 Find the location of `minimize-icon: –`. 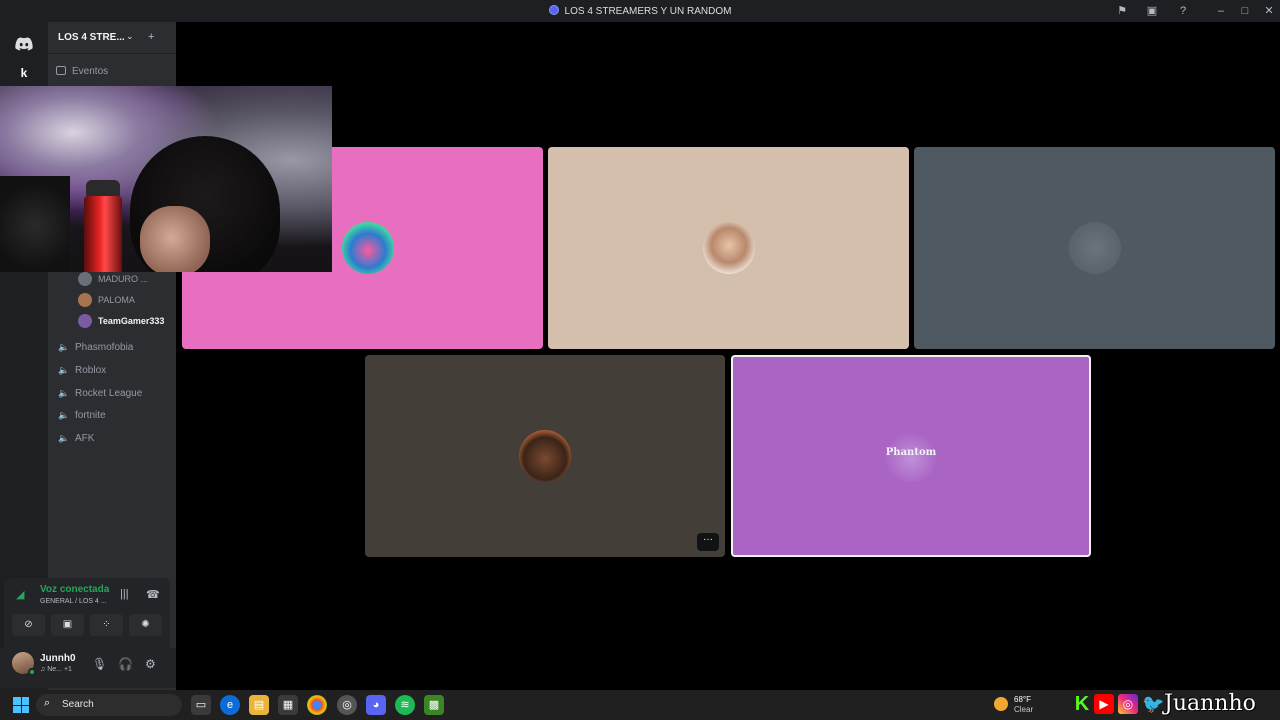

minimize-icon: – is located at coordinates (1221, 11).